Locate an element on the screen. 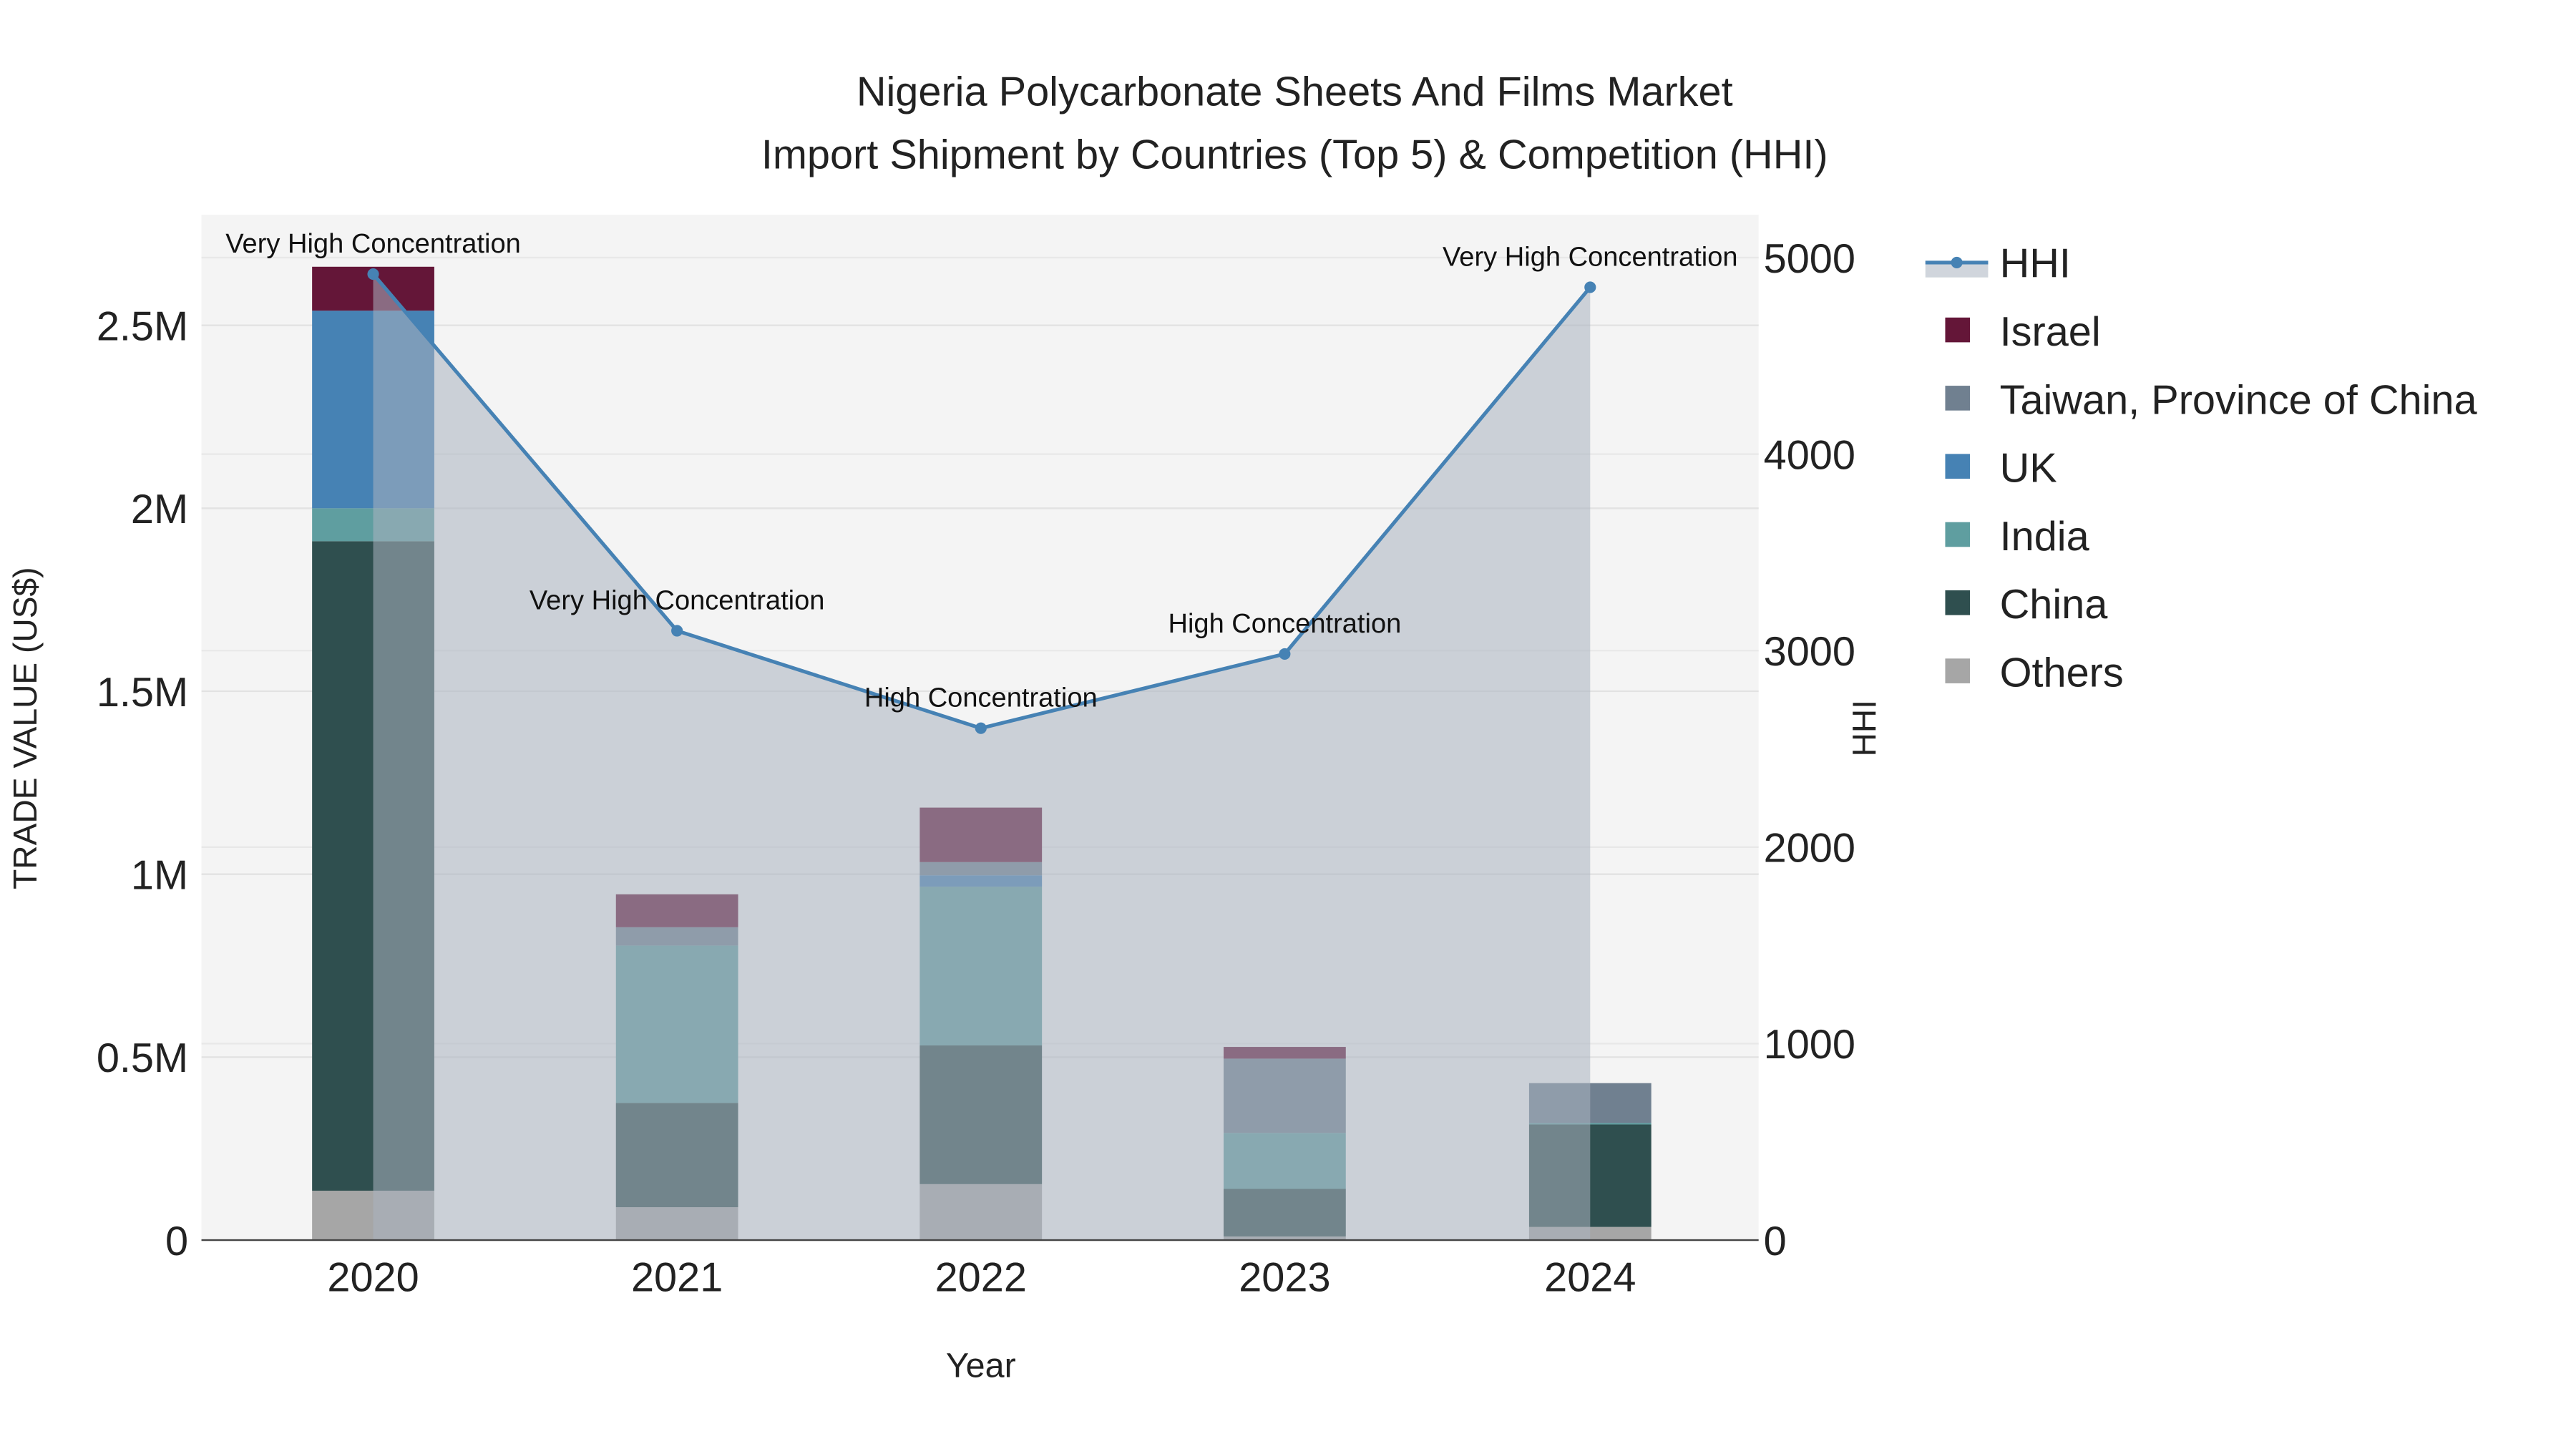 The height and width of the screenshot is (1449, 2576). y-tick-label: 2M is located at coordinates (159, 509).